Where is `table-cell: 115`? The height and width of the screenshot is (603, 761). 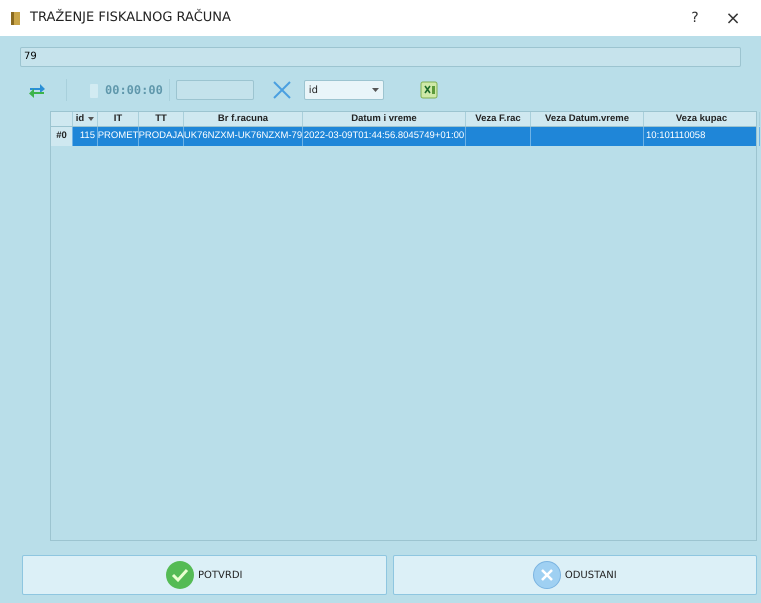 table-cell: 115 is located at coordinates (85, 136).